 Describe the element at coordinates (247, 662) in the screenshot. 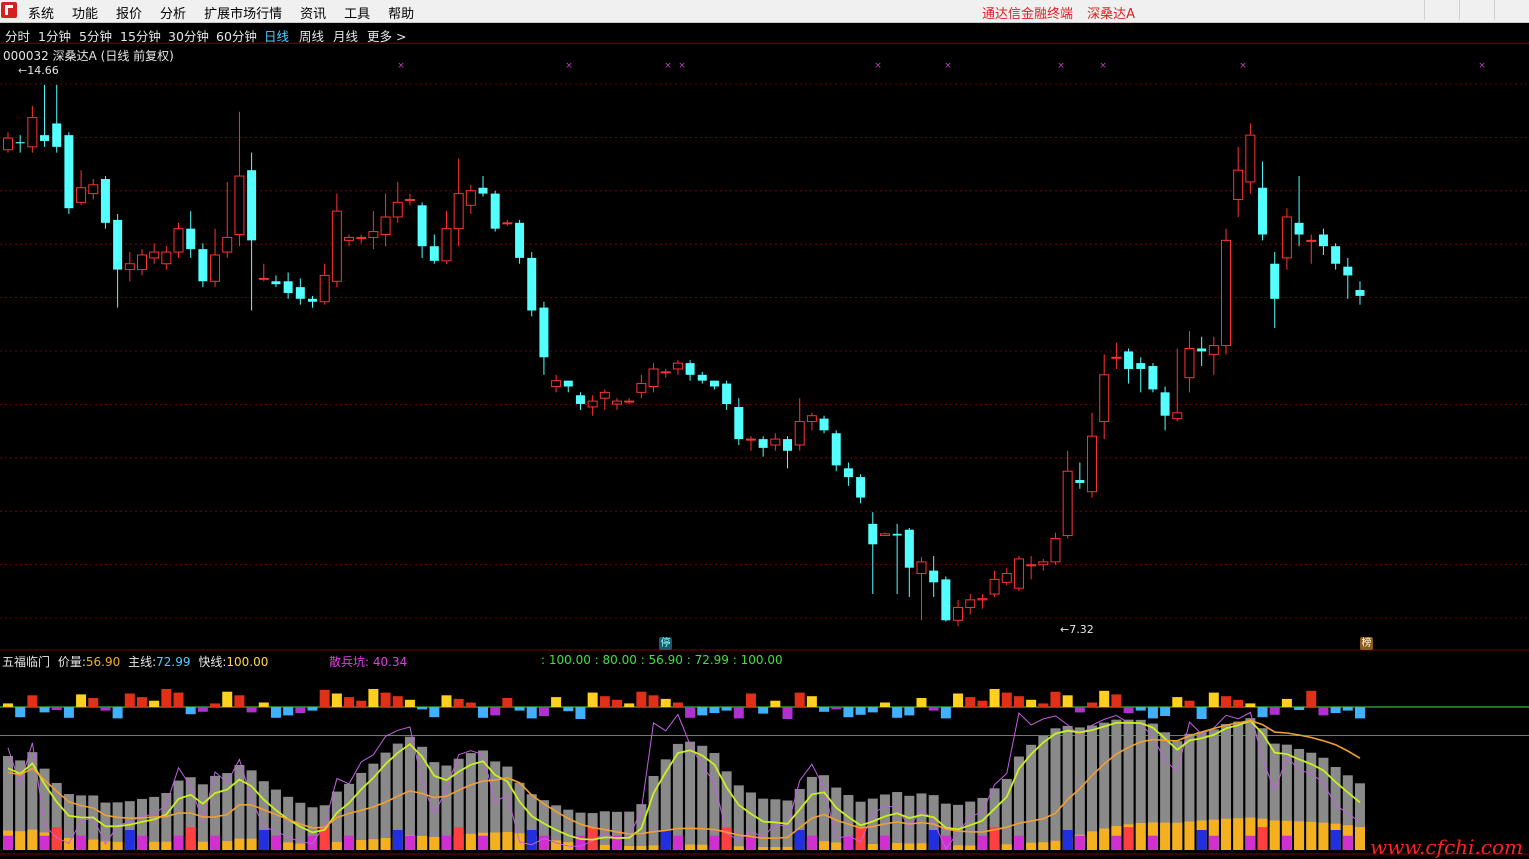

I see `fast-line-value: 100.00` at that location.